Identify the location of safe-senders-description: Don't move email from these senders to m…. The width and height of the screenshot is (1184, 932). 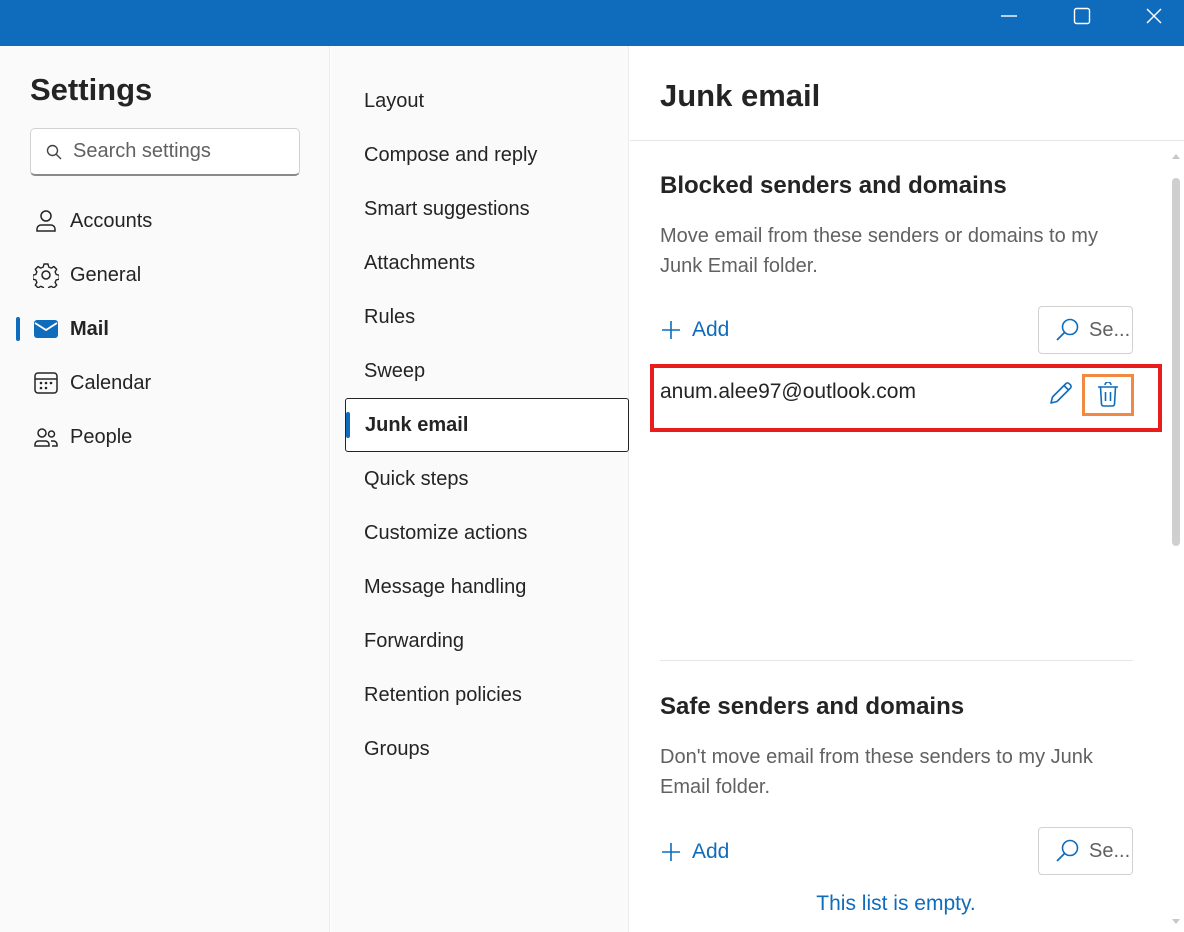
(876, 772).